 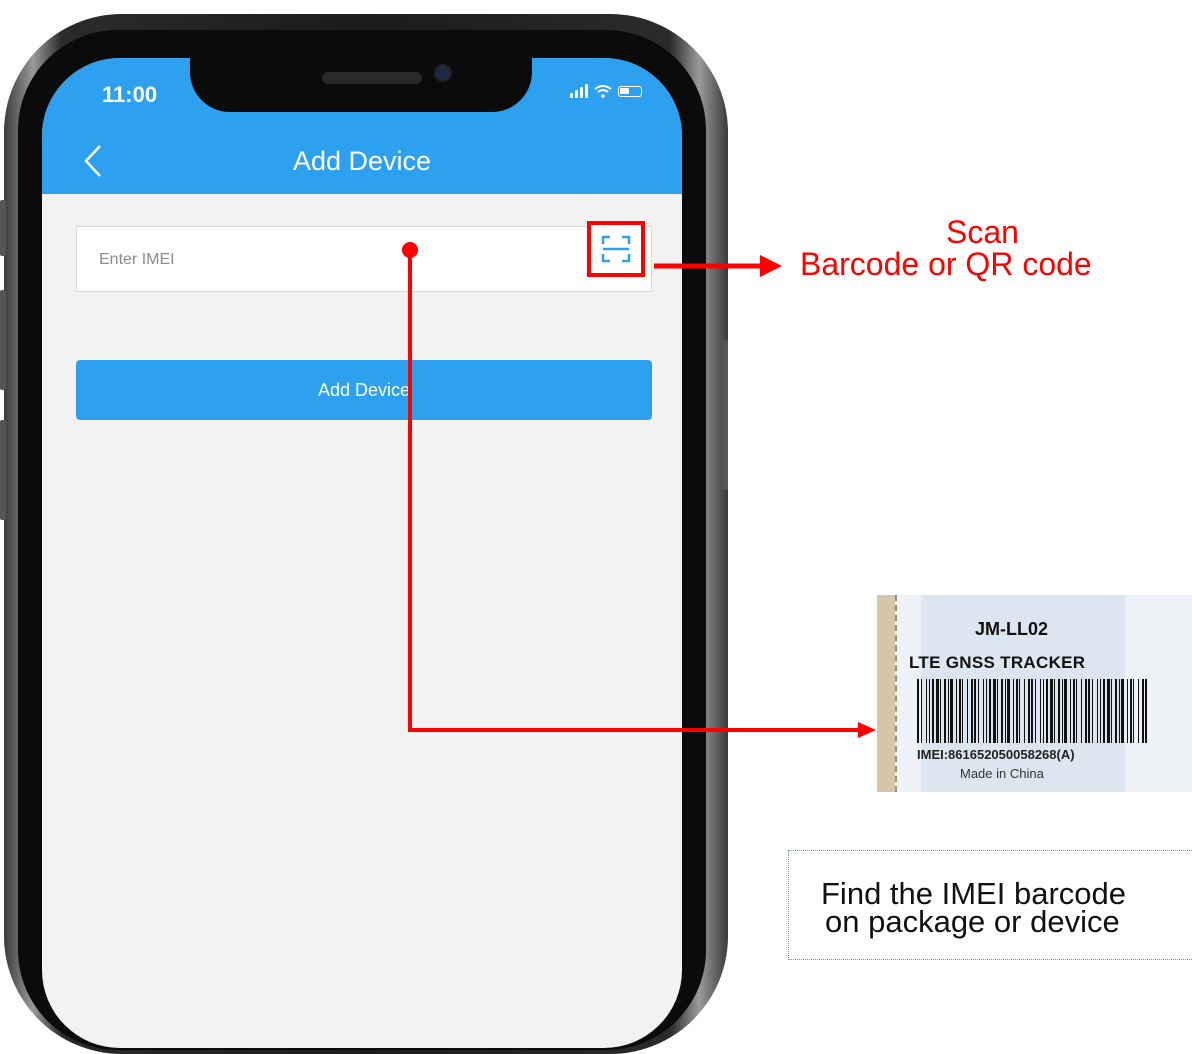 What do you see at coordinates (443, 73) in the screenshot?
I see `front-camera` at bounding box center [443, 73].